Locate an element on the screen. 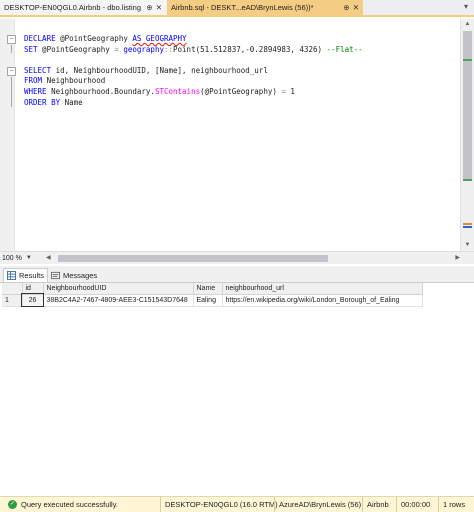 The width and height of the screenshot is (474, 512). code-line-7: ORDER BY Name is located at coordinates (53, 102).